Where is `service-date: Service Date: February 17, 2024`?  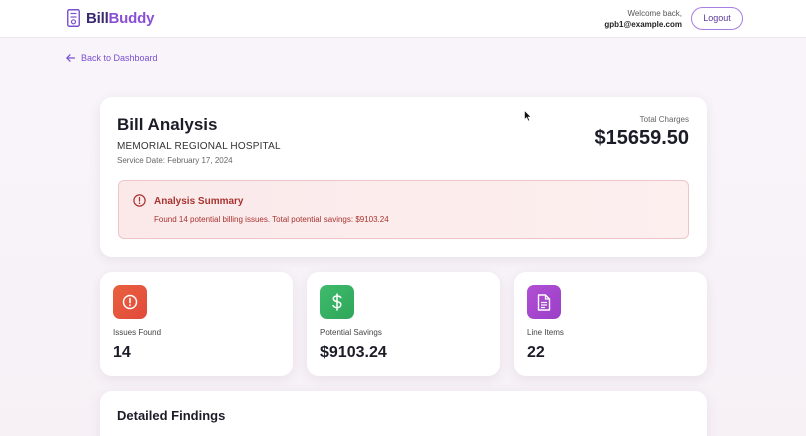
service-date: Service Date: February 17, 2024 is located at coordinates (175, 160).